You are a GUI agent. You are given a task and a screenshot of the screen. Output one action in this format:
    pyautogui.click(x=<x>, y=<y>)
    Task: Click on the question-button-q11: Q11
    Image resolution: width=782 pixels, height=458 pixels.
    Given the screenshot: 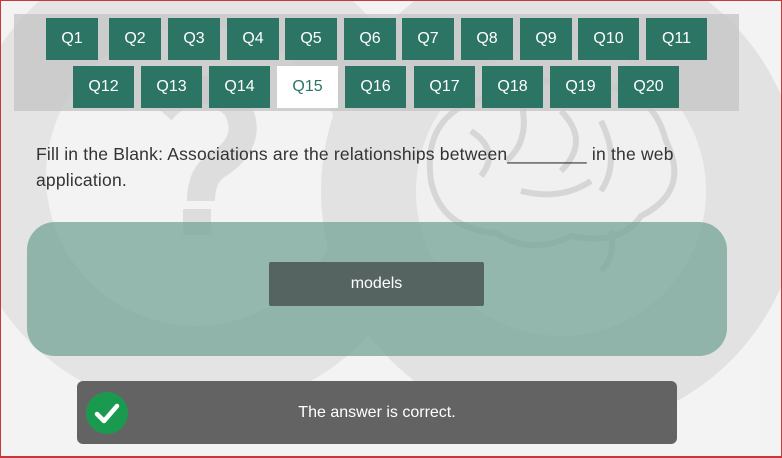 What is the action you would take?
    pyautogui.click(x=676, y=39)
    